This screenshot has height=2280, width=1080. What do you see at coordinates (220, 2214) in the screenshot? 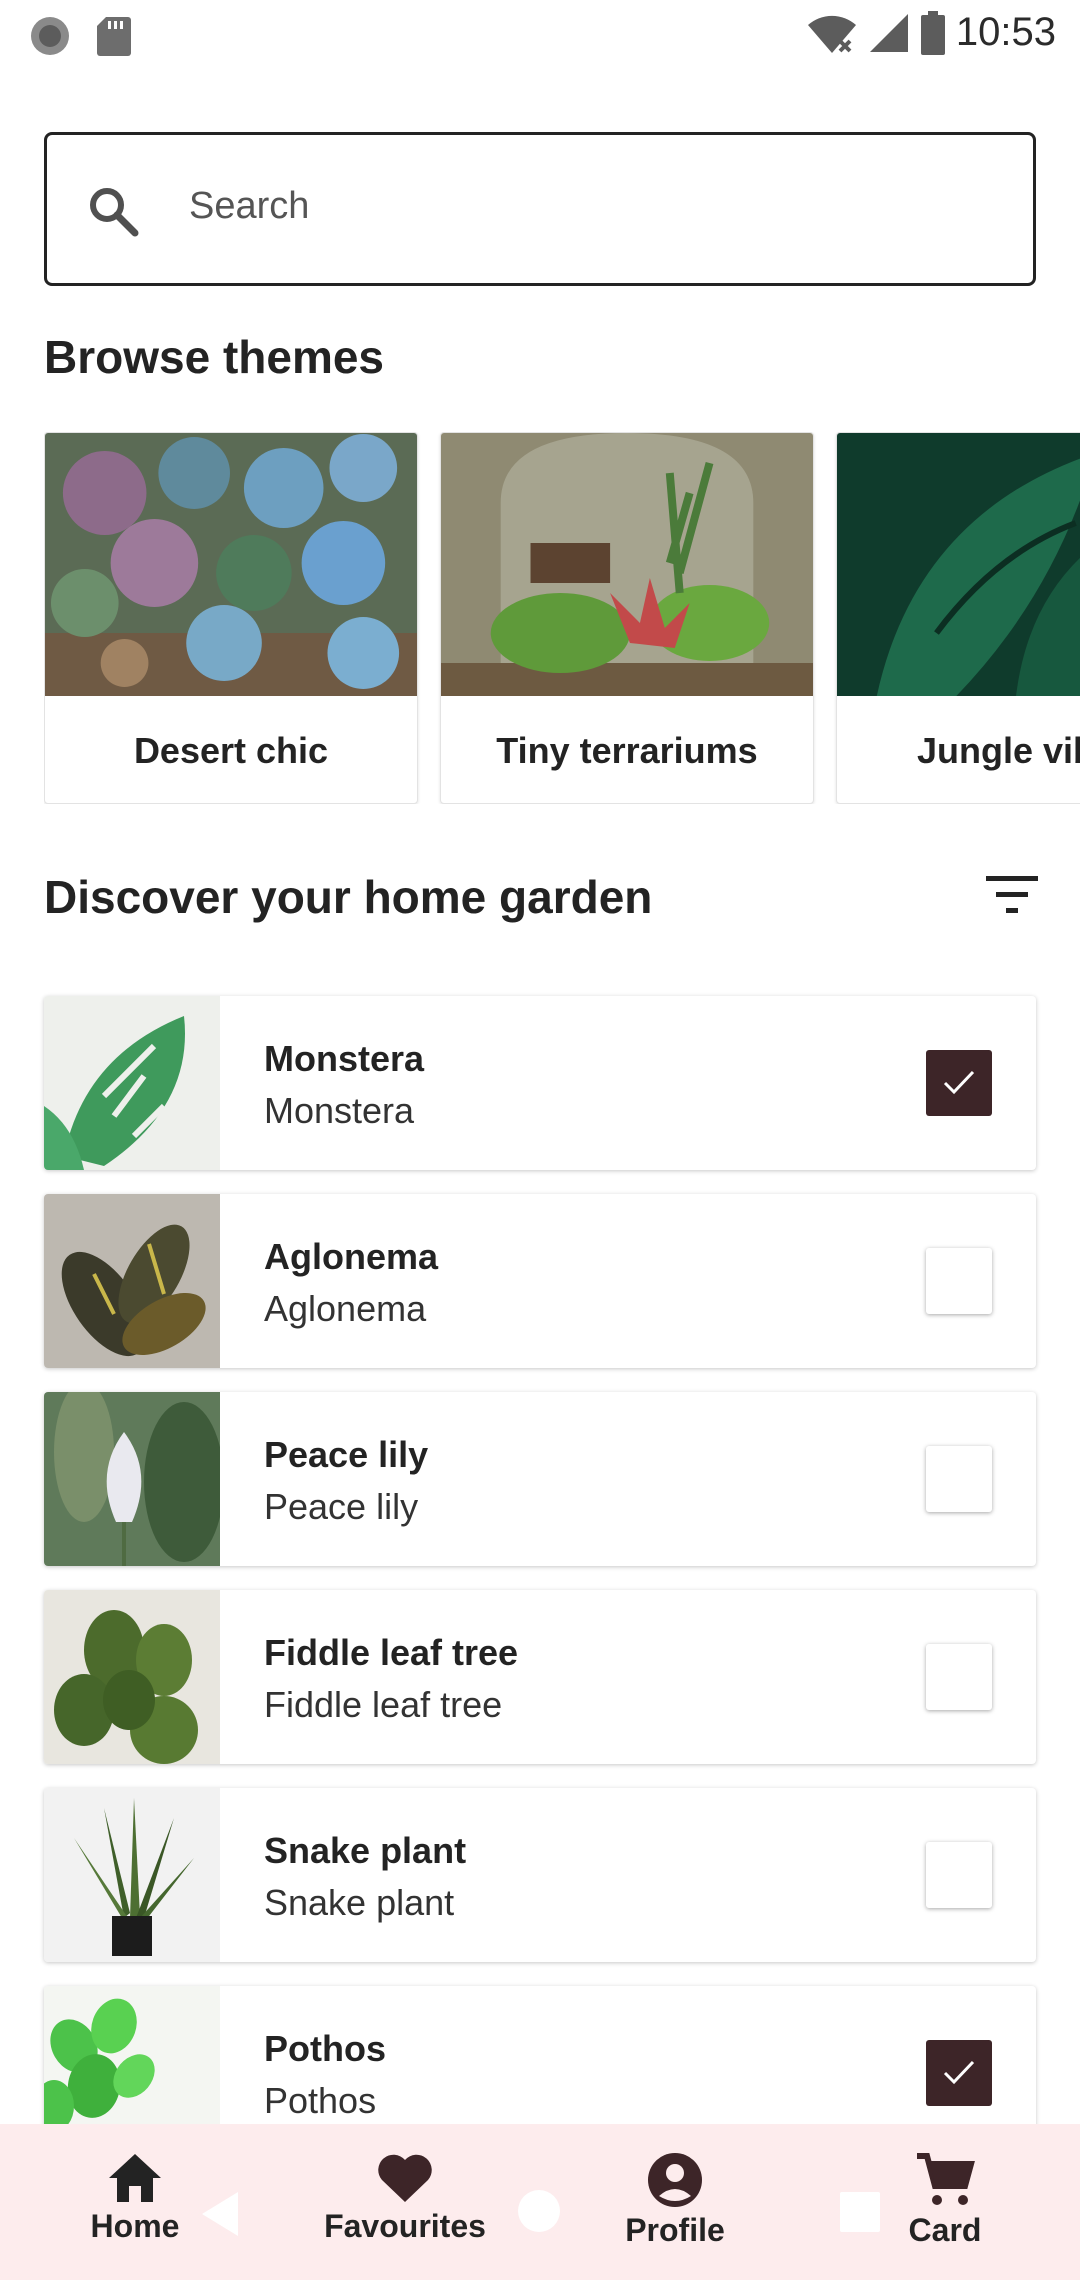
I see `system-back-icon` at bounding box center [220, 2214].